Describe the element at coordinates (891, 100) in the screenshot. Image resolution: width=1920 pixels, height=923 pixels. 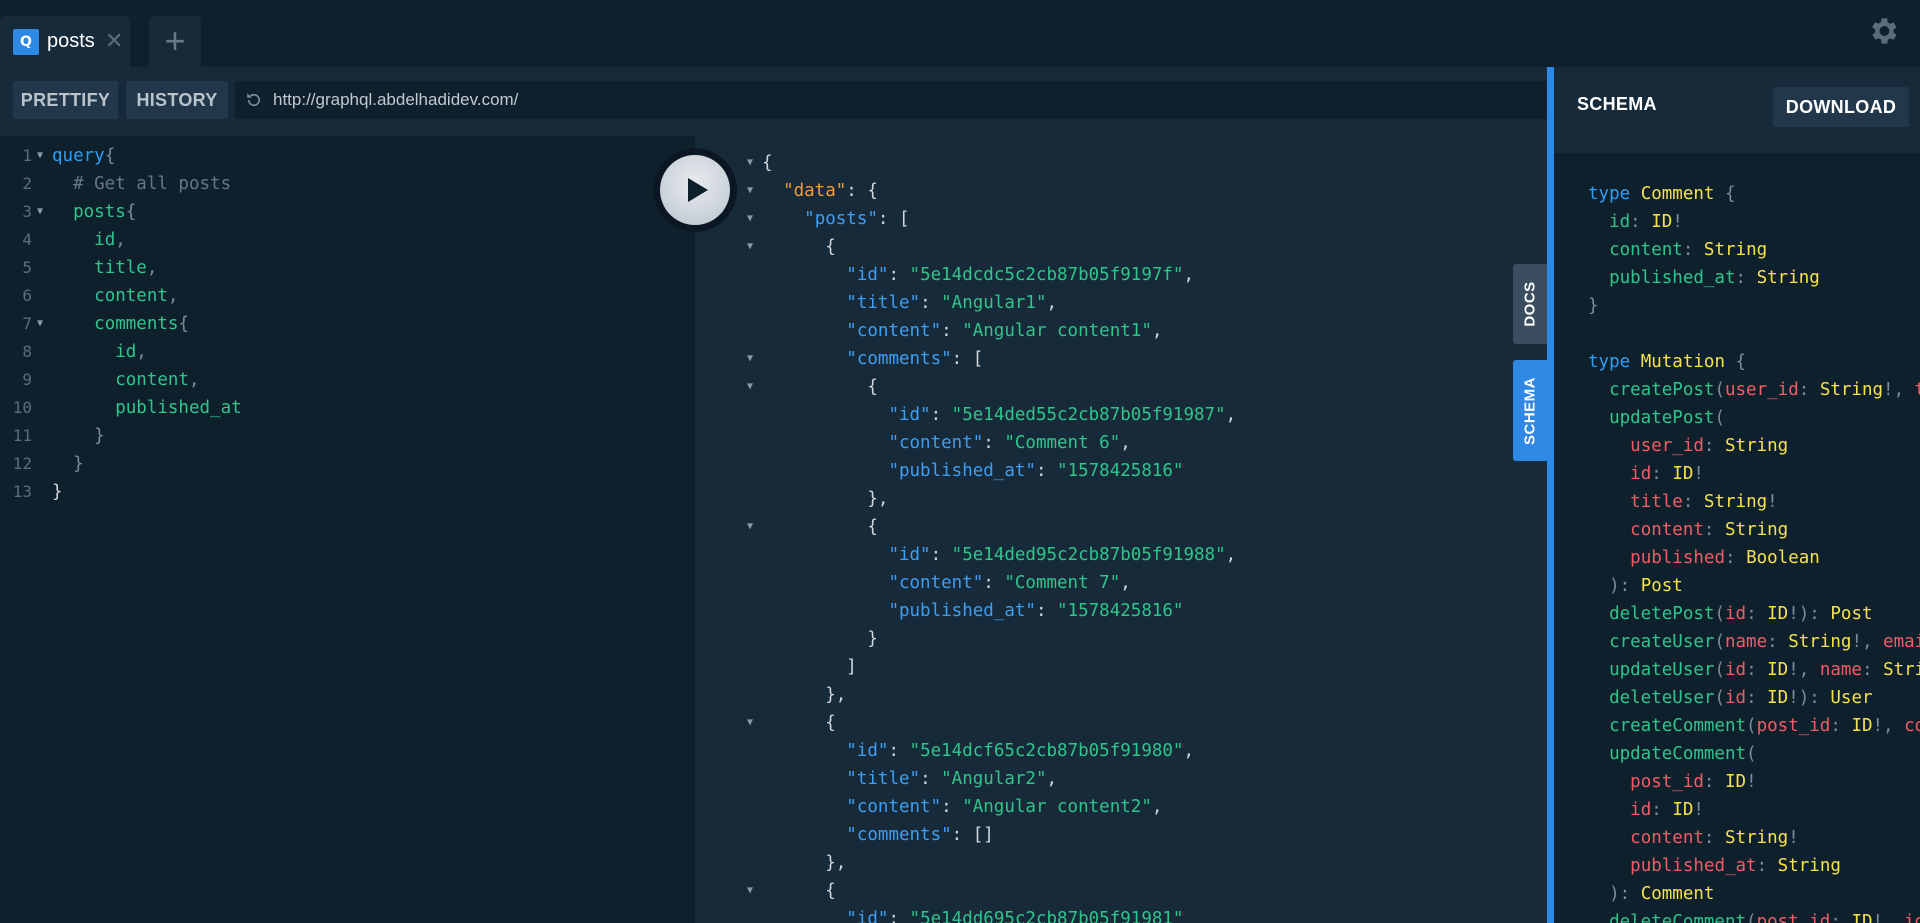
I see `endpoint-url-field: http://graphql.abdelhadidev.com/` at that location.